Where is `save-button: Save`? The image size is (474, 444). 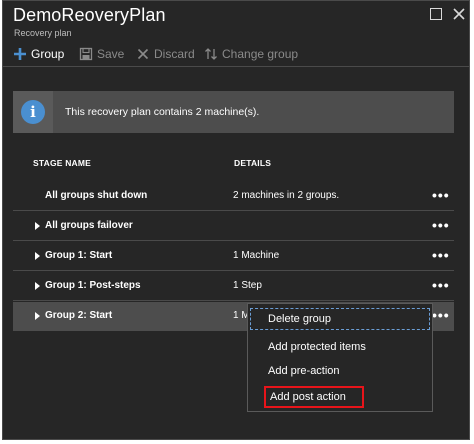 save-button: Save is located at coordinates (101, 54).